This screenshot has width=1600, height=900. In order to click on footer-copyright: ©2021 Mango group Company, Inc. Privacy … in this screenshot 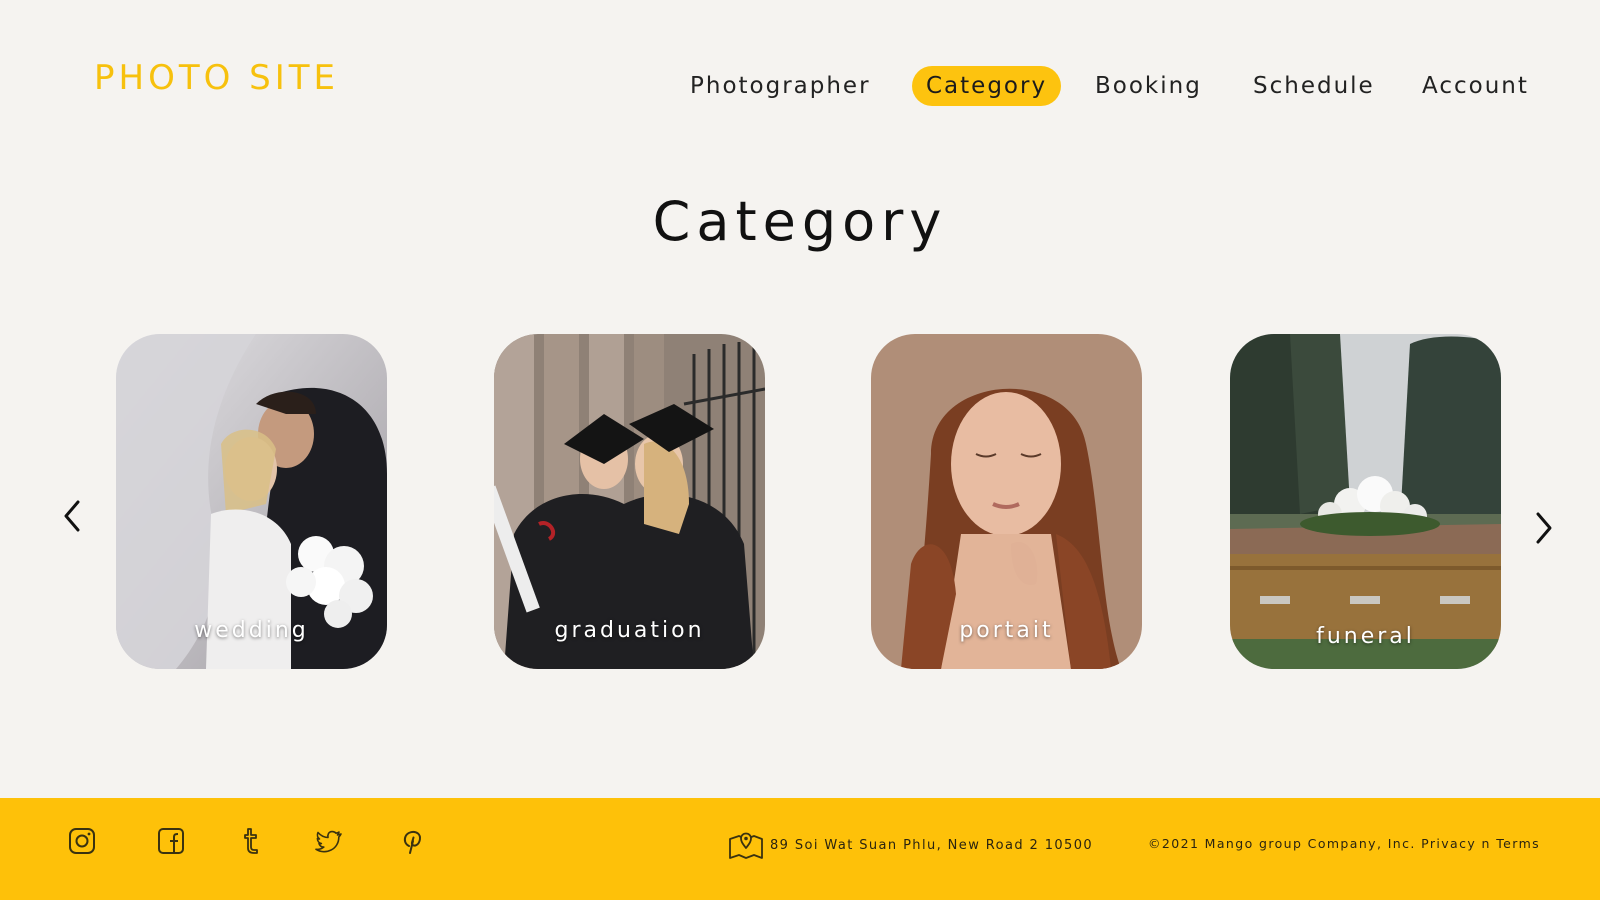, I will do `click(1344, 843)`.